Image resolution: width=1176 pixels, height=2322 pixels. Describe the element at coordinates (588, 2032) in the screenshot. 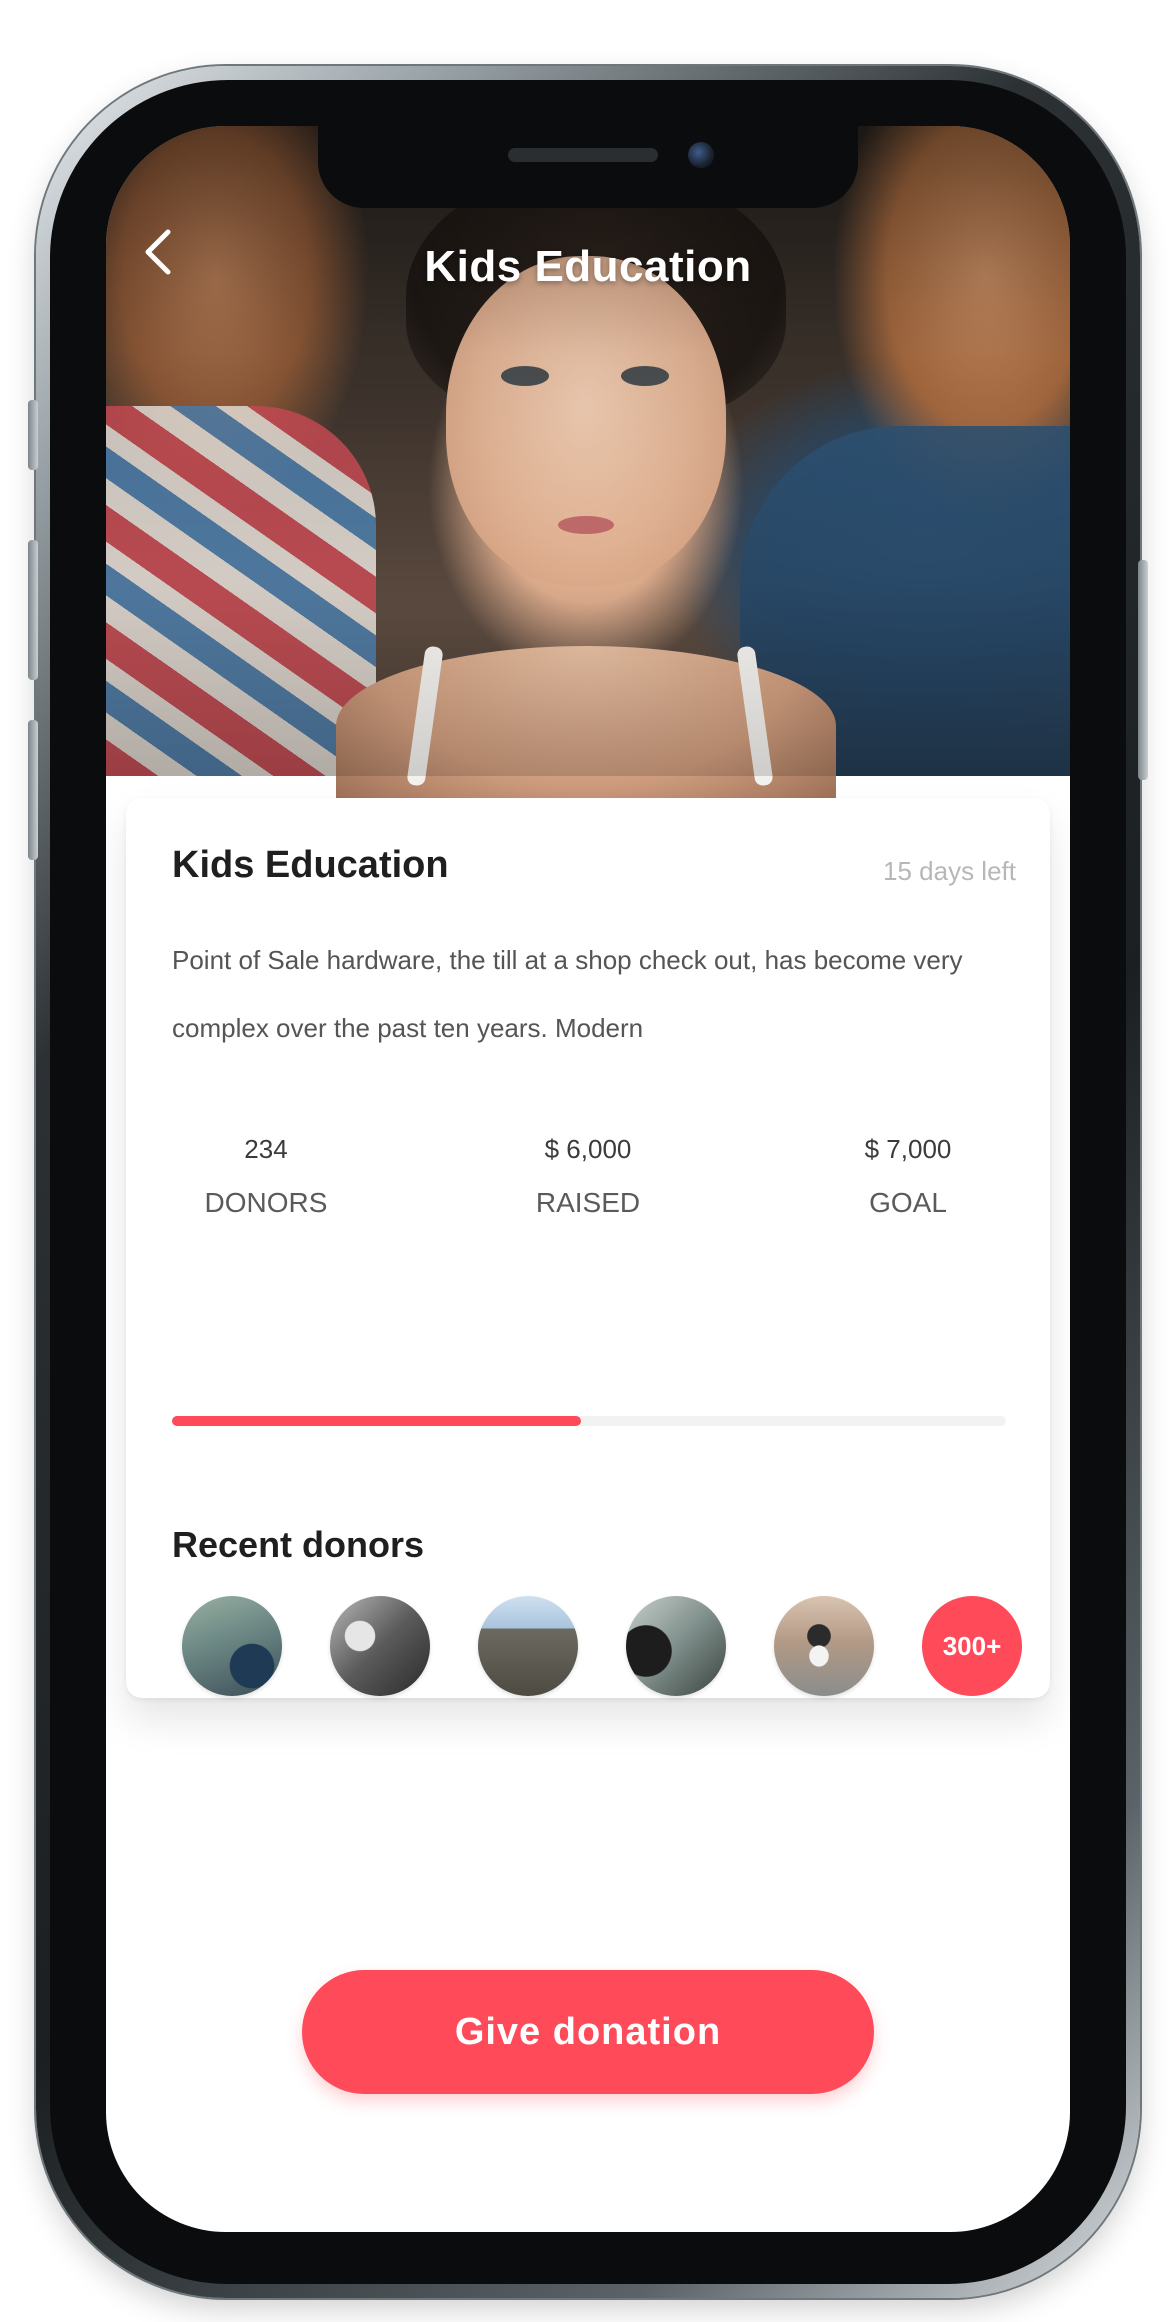

I see `give-donation-button: Give donation` at that location.